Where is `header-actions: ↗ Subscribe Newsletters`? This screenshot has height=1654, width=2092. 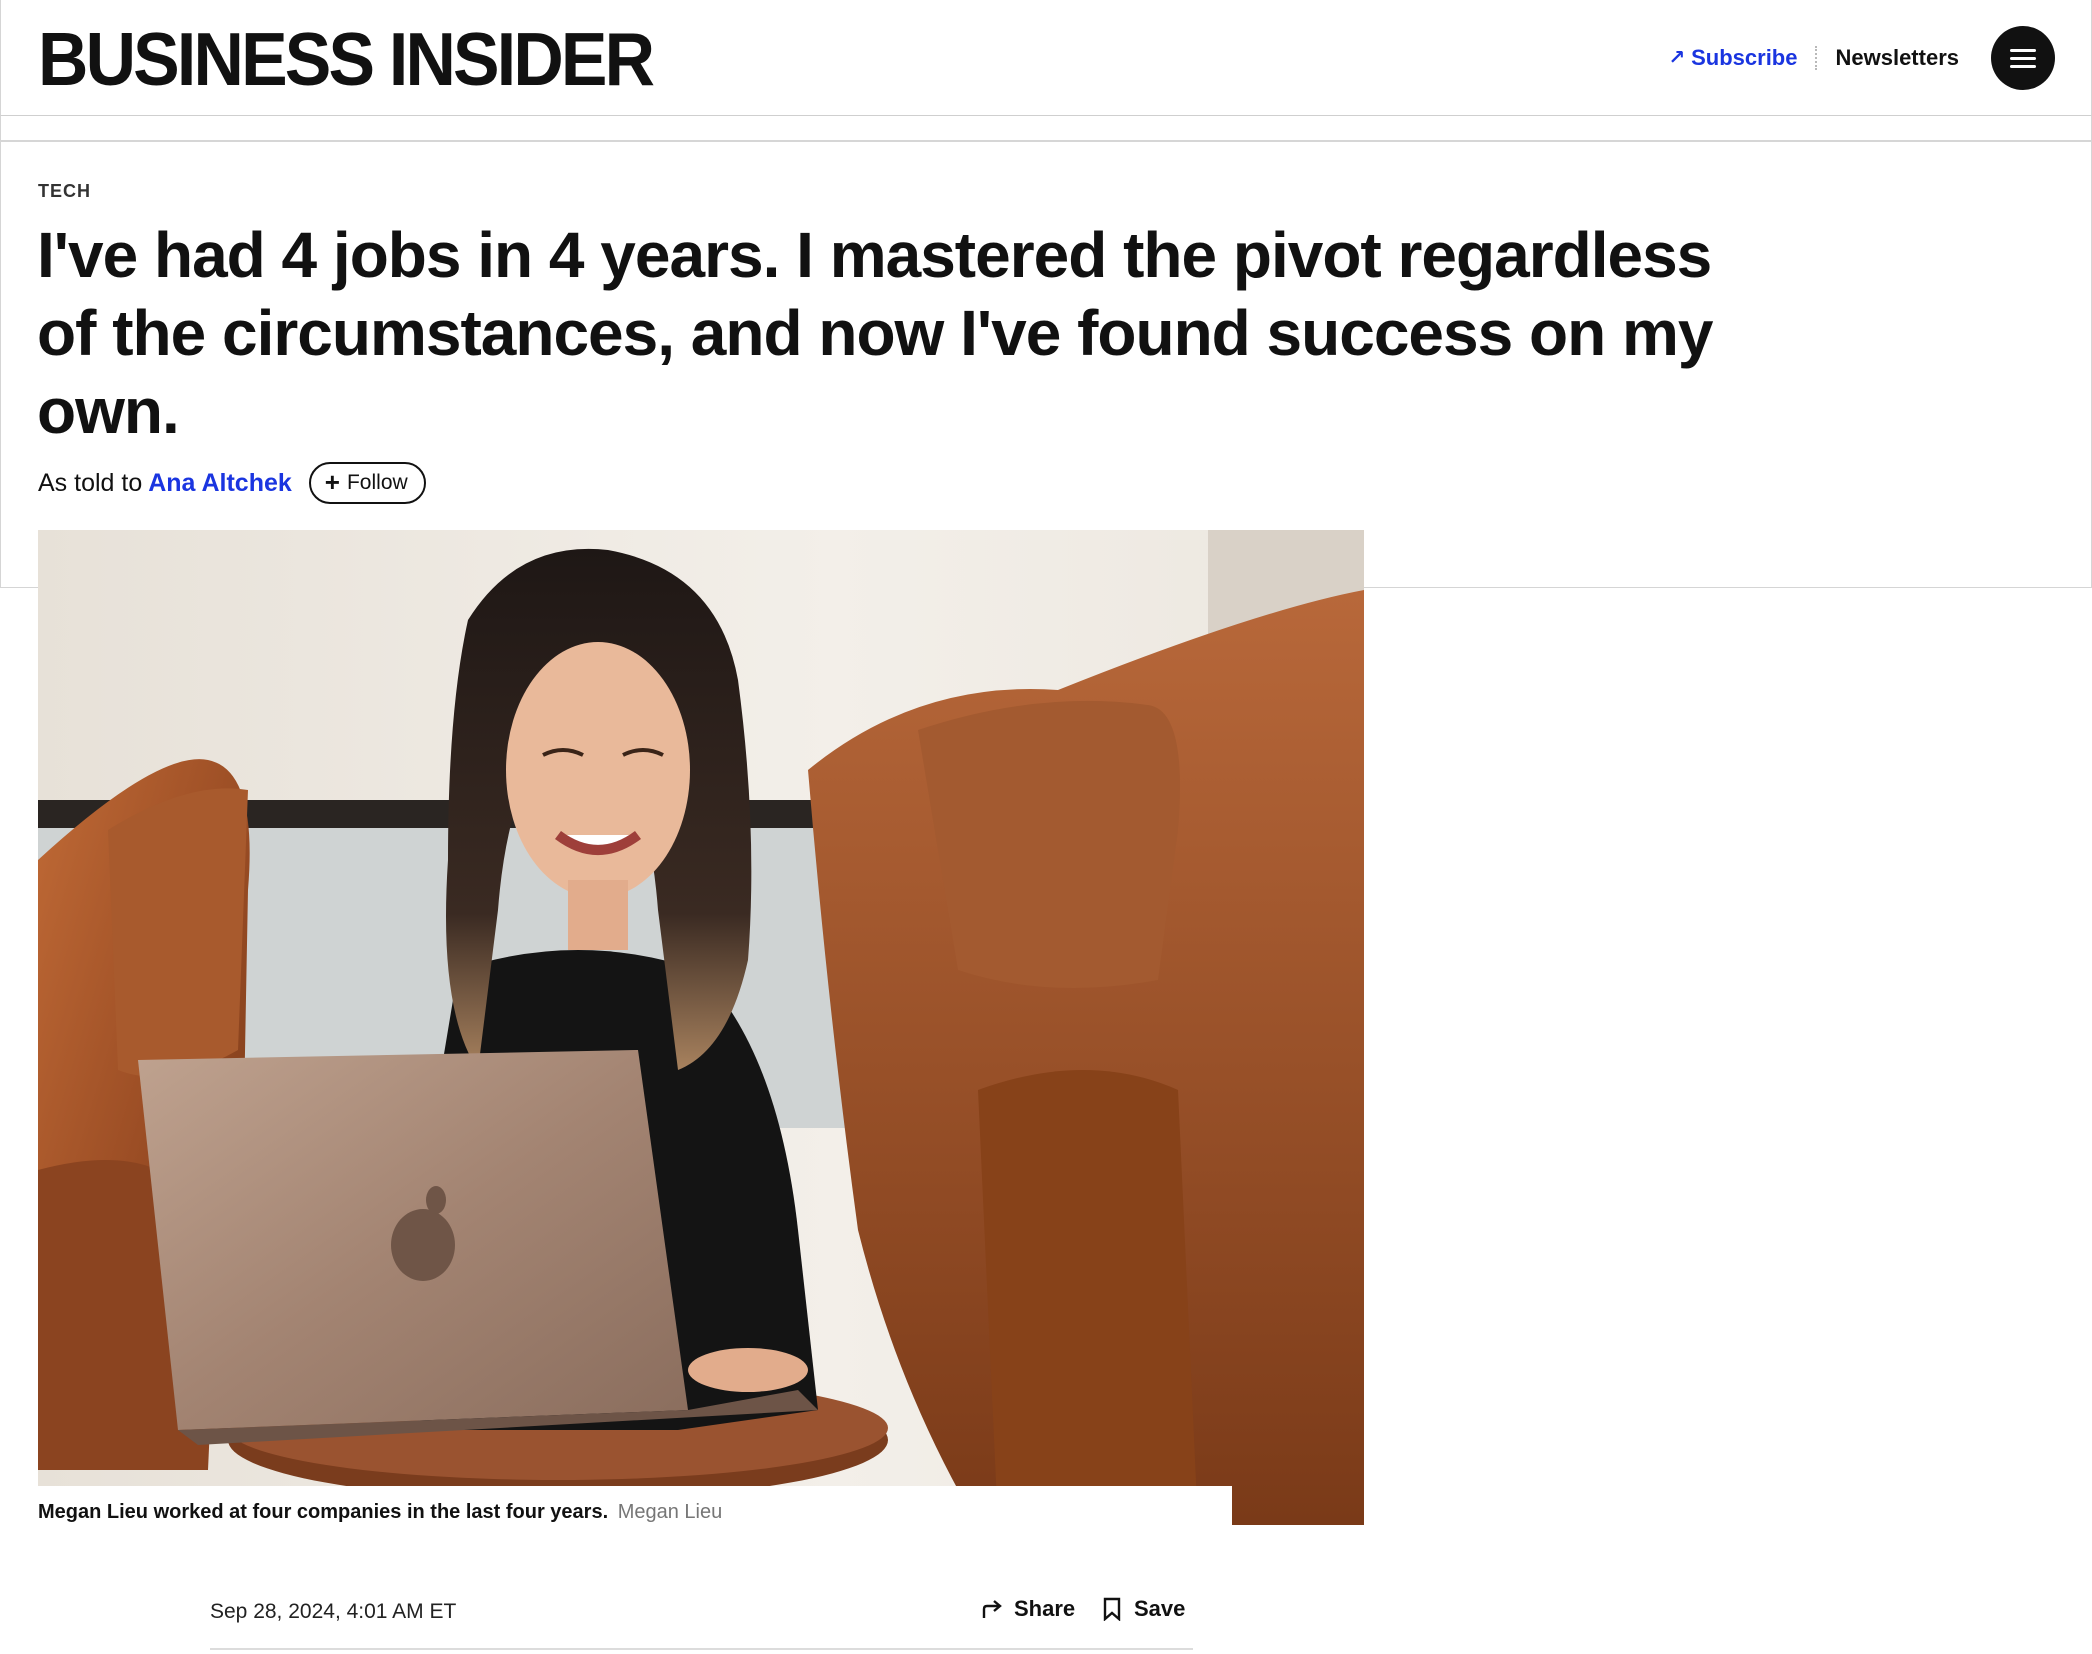
header-actions: ↗ Subscribe Newsletters is located at coordinates (1861, 58).